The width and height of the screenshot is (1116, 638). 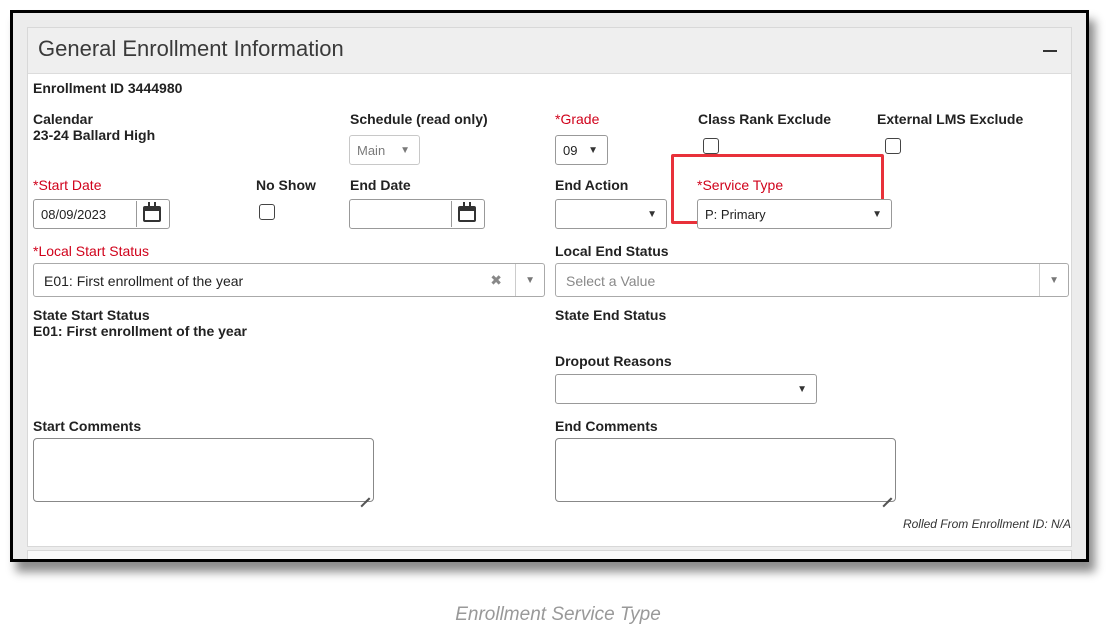 What do you see at coordinates (140, 331) in the screenshot?
I see `state-start-status-value: E01: First enrollment of the year` at bounding box center [140, 331].